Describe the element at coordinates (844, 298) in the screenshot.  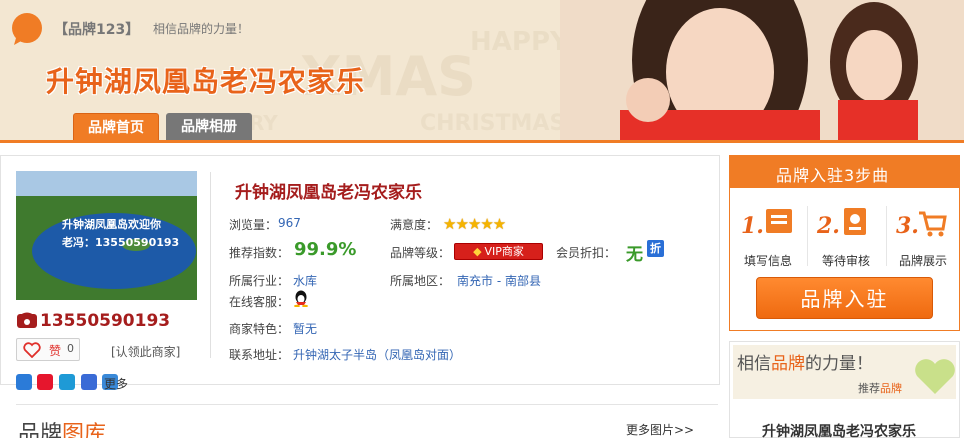
I see `brand-join-button: 品牌入驻` at that location.